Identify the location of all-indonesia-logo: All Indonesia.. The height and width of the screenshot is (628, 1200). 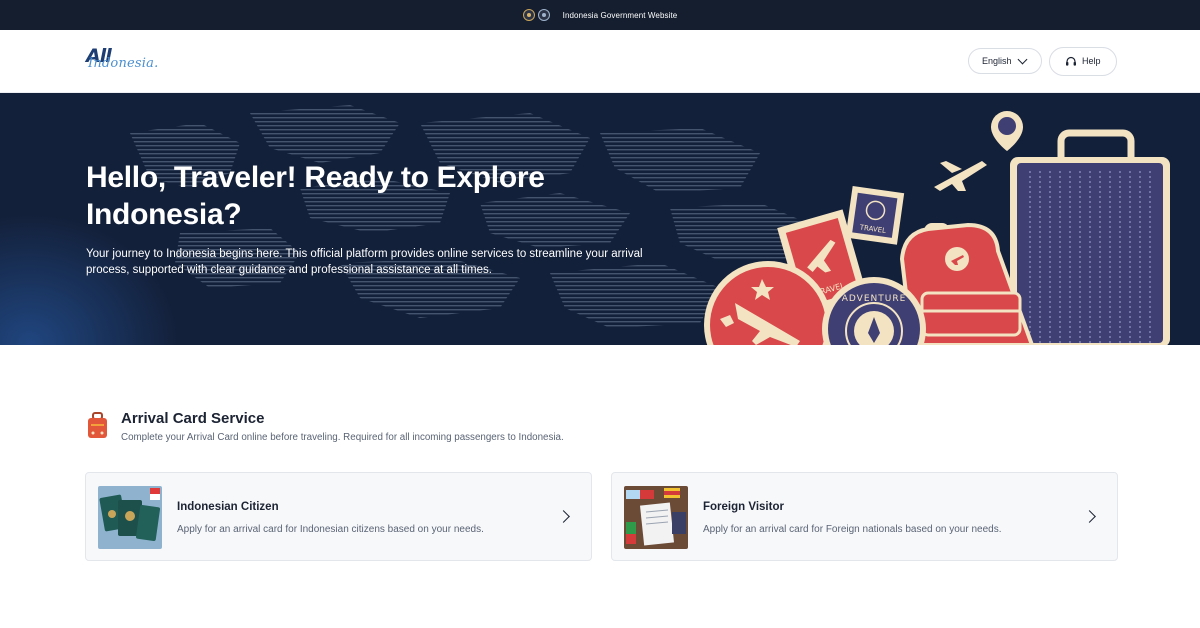
(126, 61).